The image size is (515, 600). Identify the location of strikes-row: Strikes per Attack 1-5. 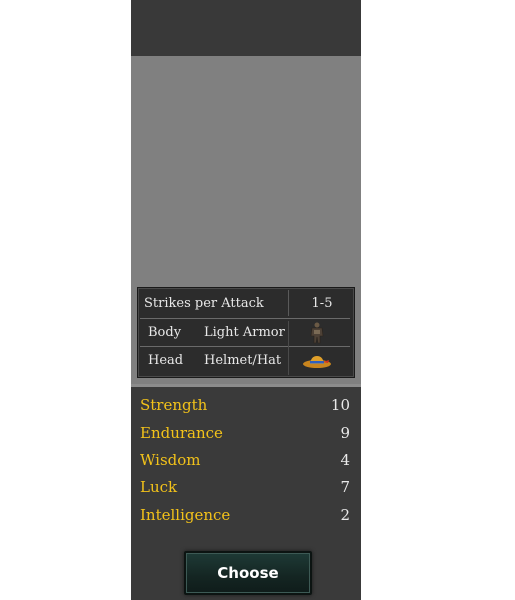
(246, 303).